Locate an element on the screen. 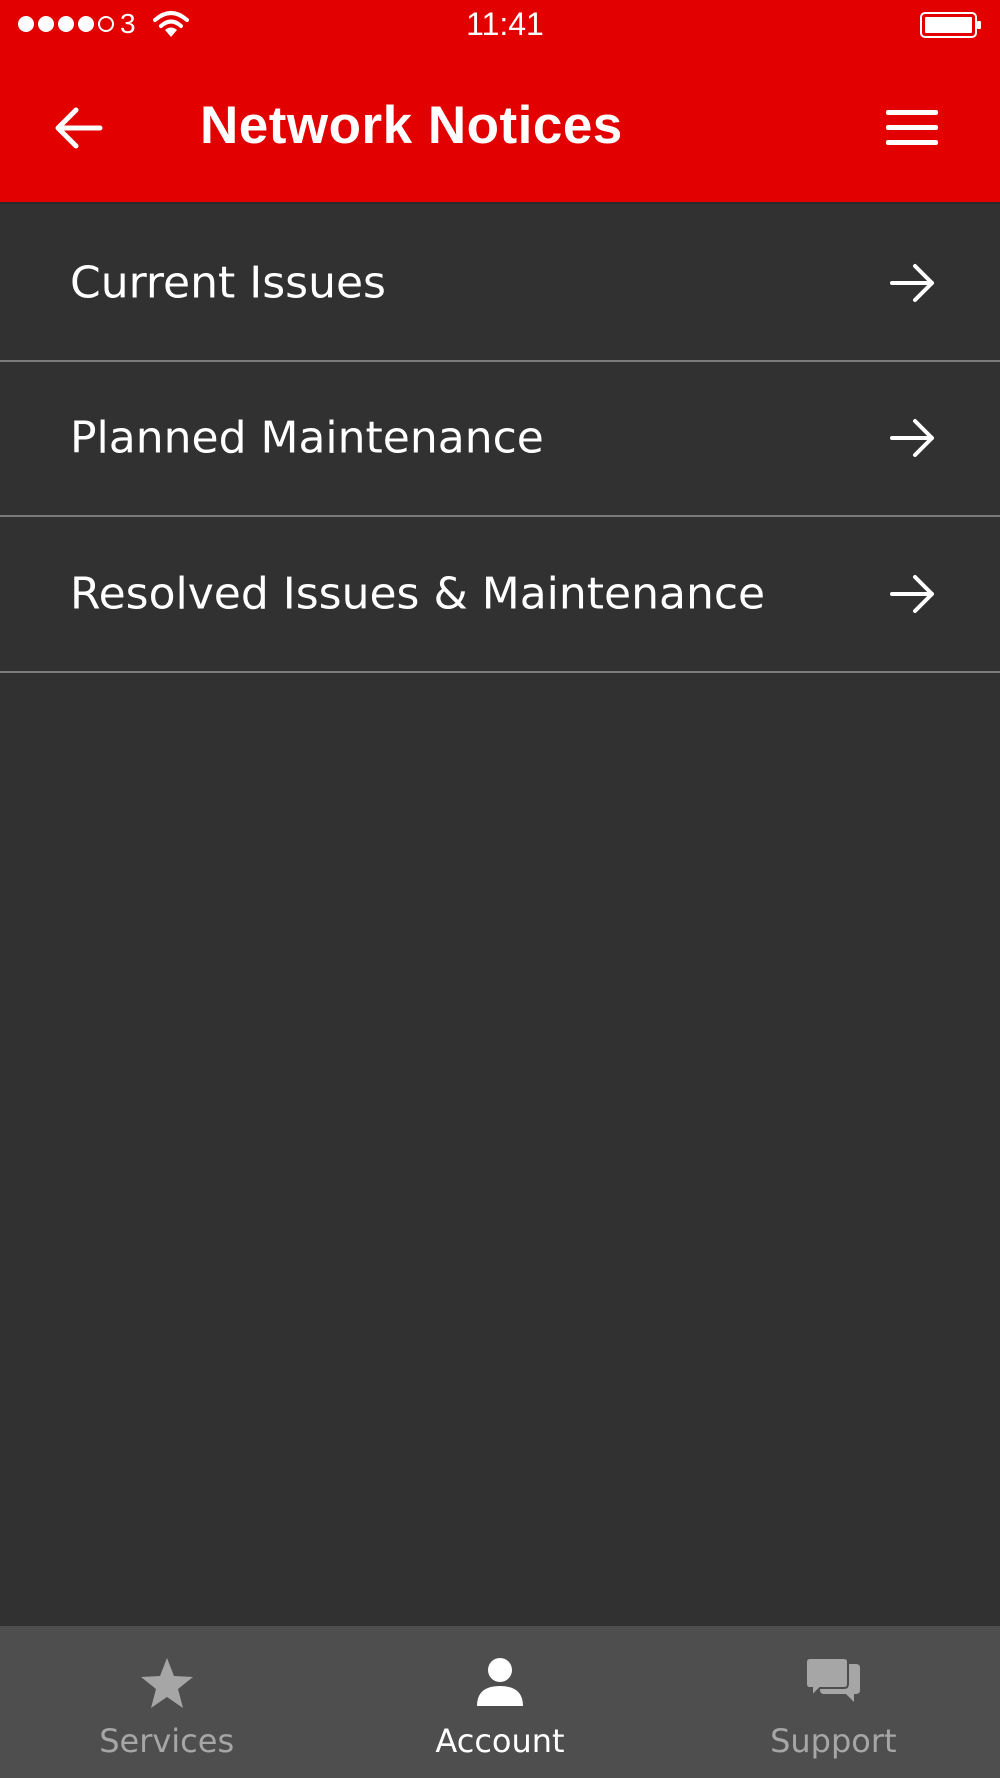  battery-icon is located at coordinates (950, 25).